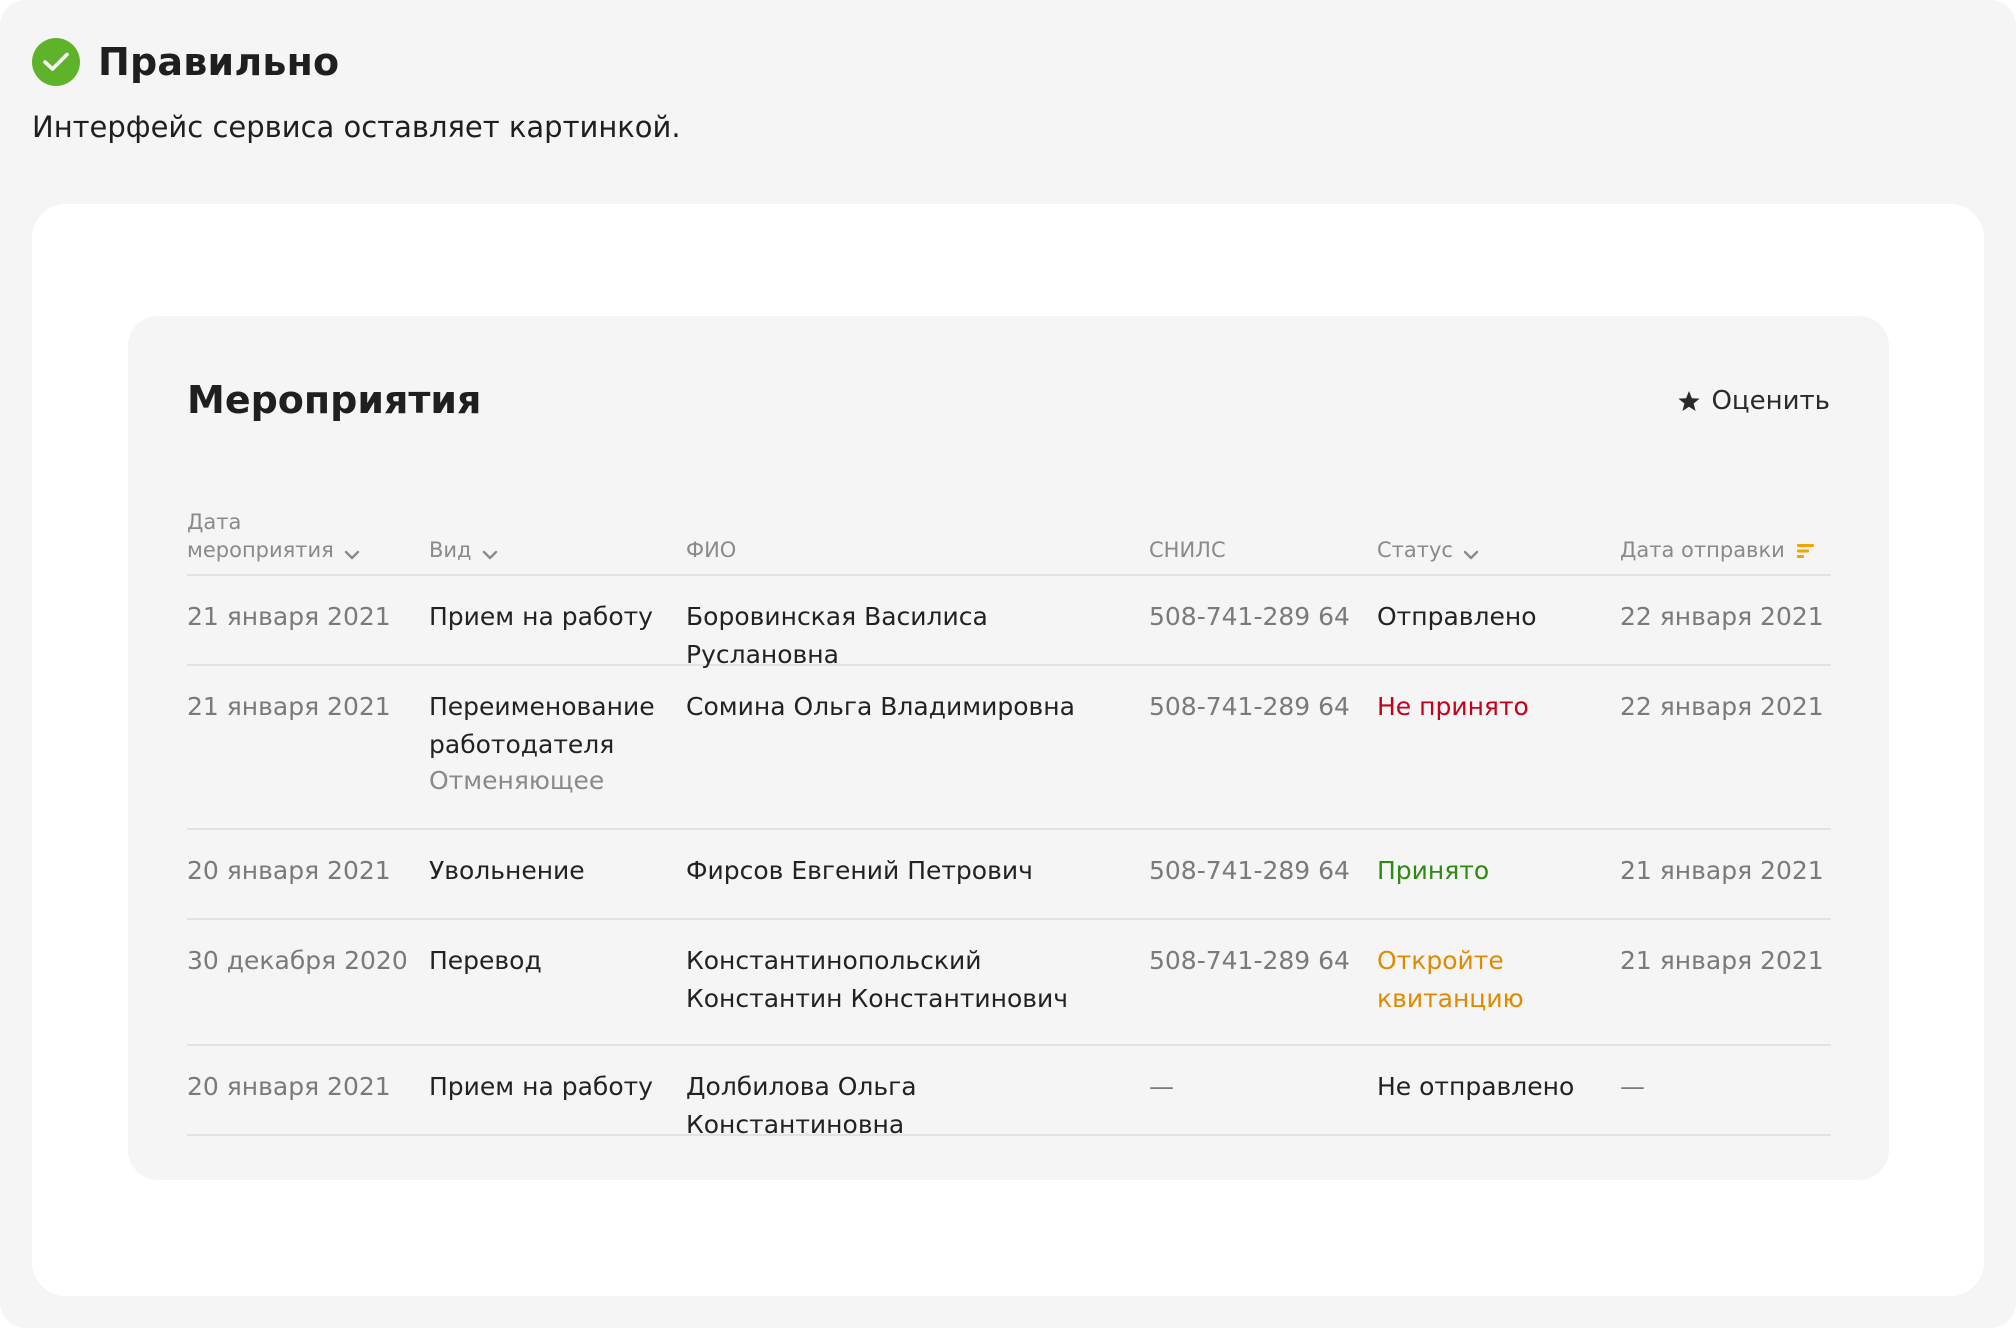 This screenshot has width=2016, height=1328. Describe the element at coordinates (1805, 551) in the screenshot. I see `sort-icon` at that location.